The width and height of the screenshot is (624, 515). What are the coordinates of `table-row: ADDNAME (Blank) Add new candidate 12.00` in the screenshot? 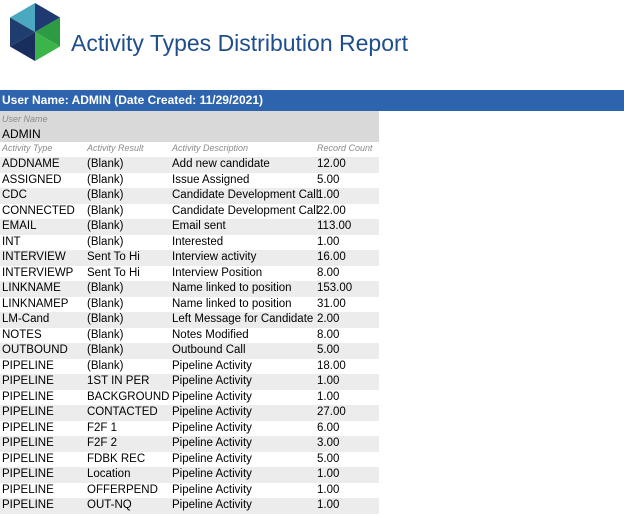 It's located at (189, 165).